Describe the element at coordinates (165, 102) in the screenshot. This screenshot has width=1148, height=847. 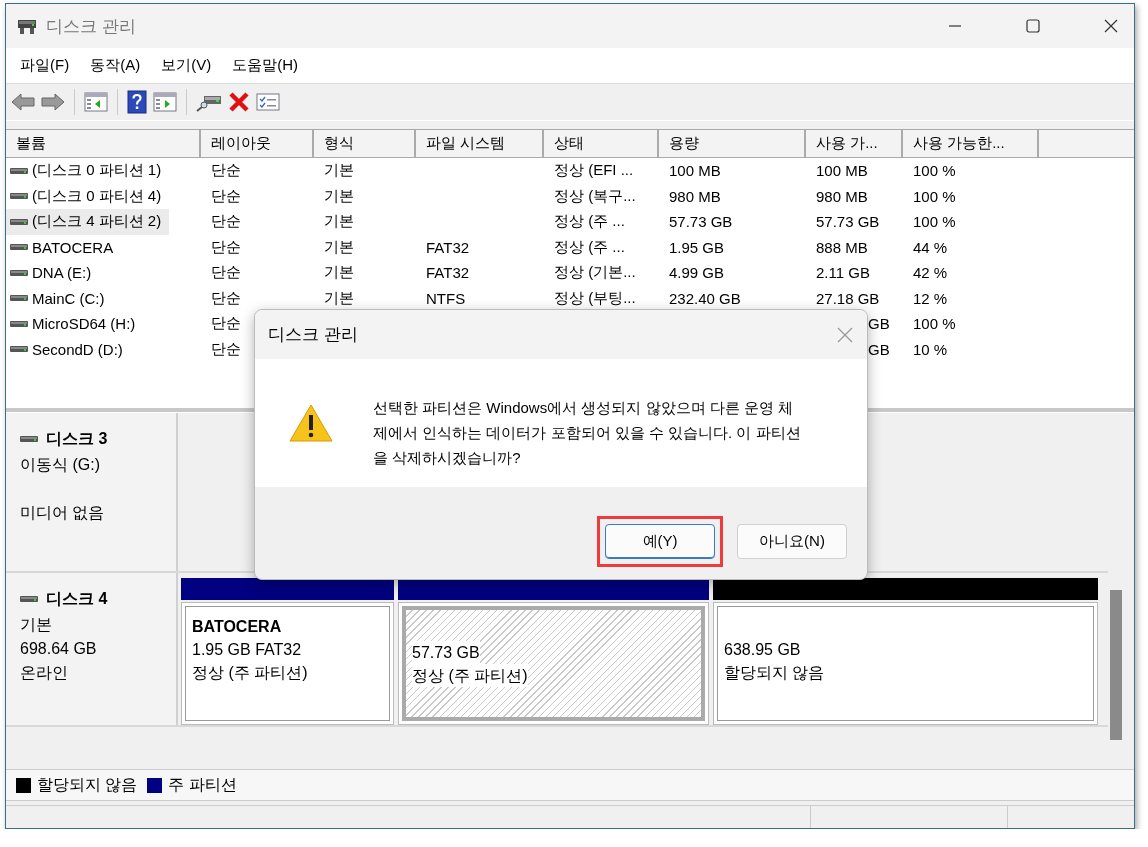
I see `pane-right-icon` at that location.